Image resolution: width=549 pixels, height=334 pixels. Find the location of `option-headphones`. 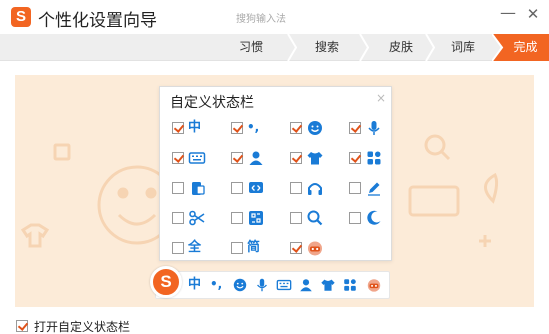

option-headphones is located at coordinates (310, 189).